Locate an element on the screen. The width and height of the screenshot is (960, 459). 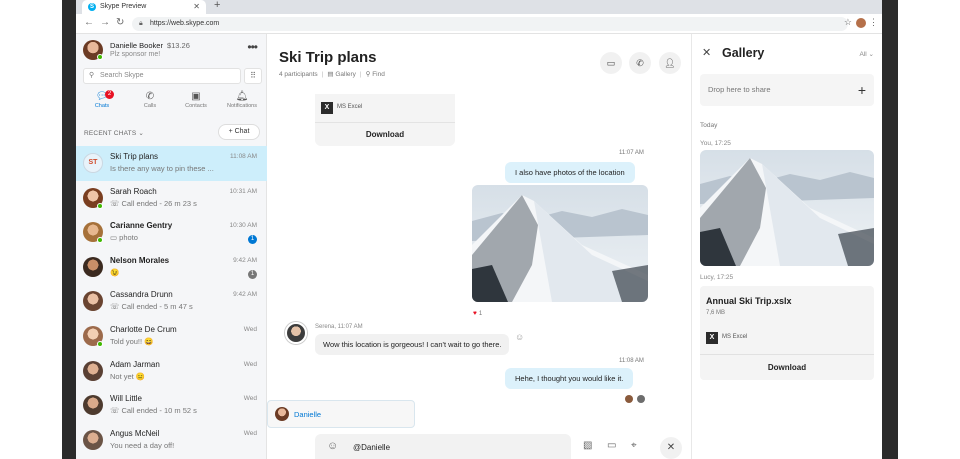
chat-item: Nelson Morales 😉 9:42 AM 1 is located at coordinates (171, 267).